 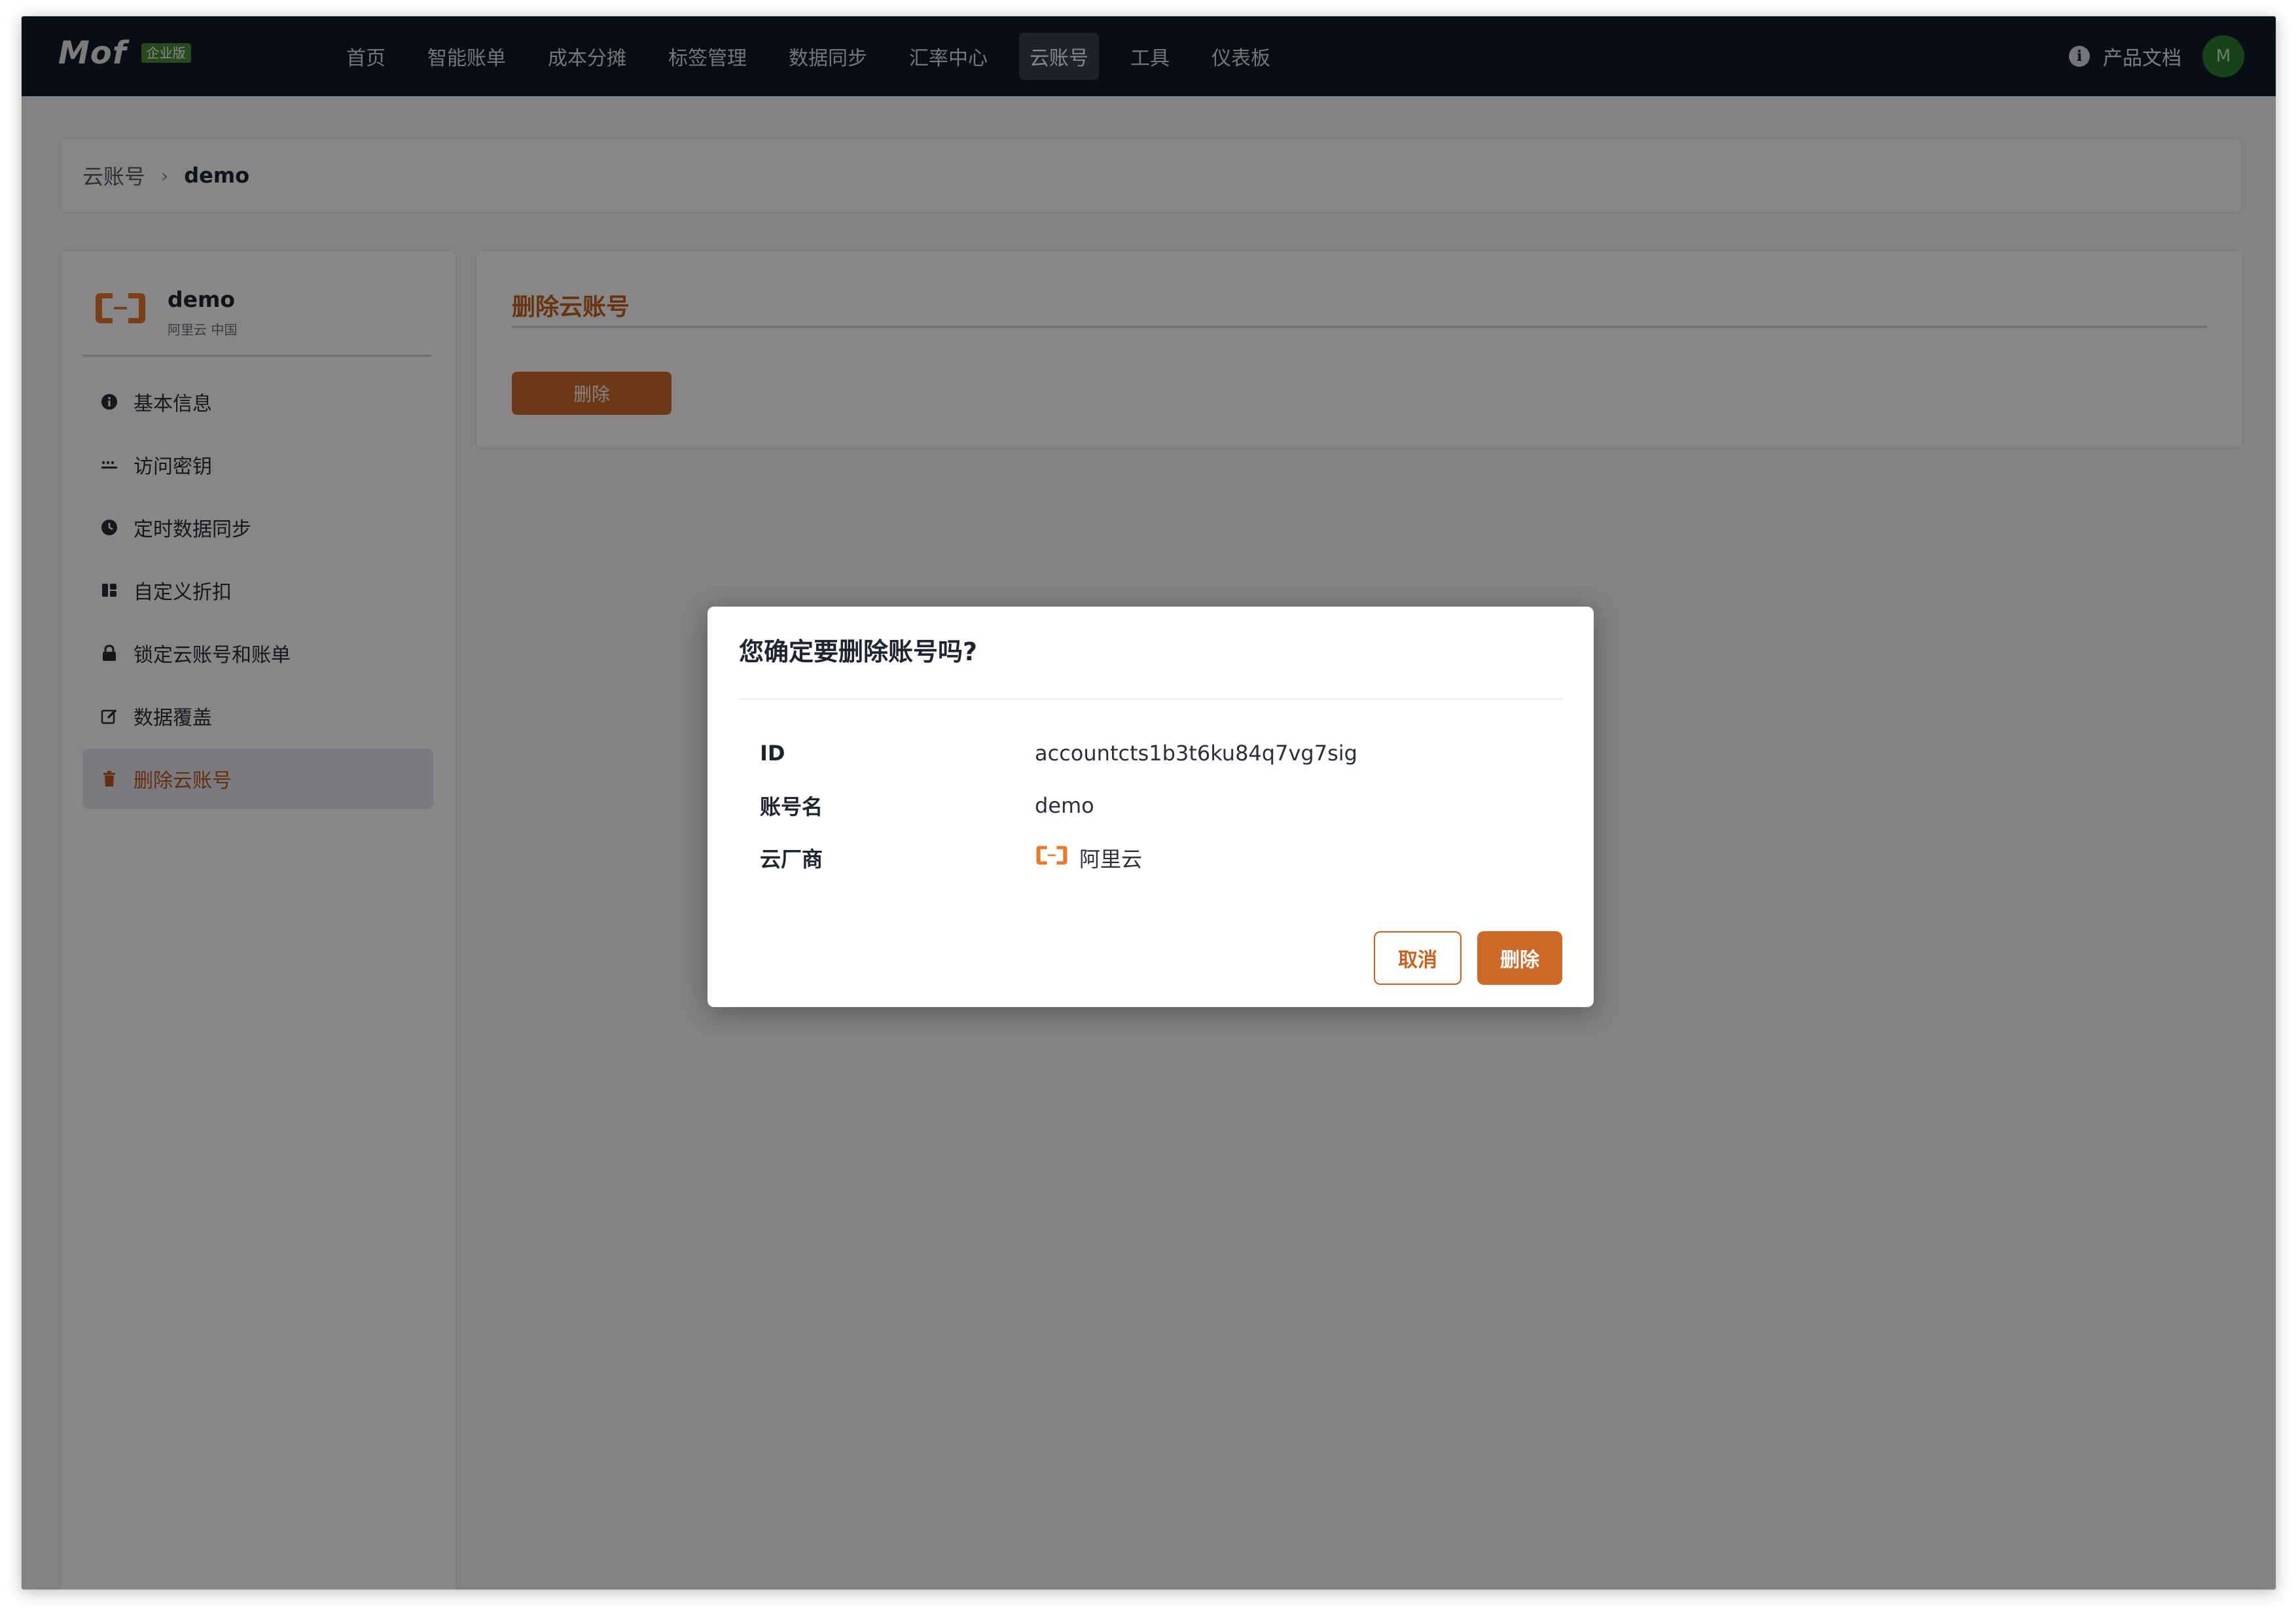 I want to click on confirm-delete-button: 删除, so click(x=1520, y=958).